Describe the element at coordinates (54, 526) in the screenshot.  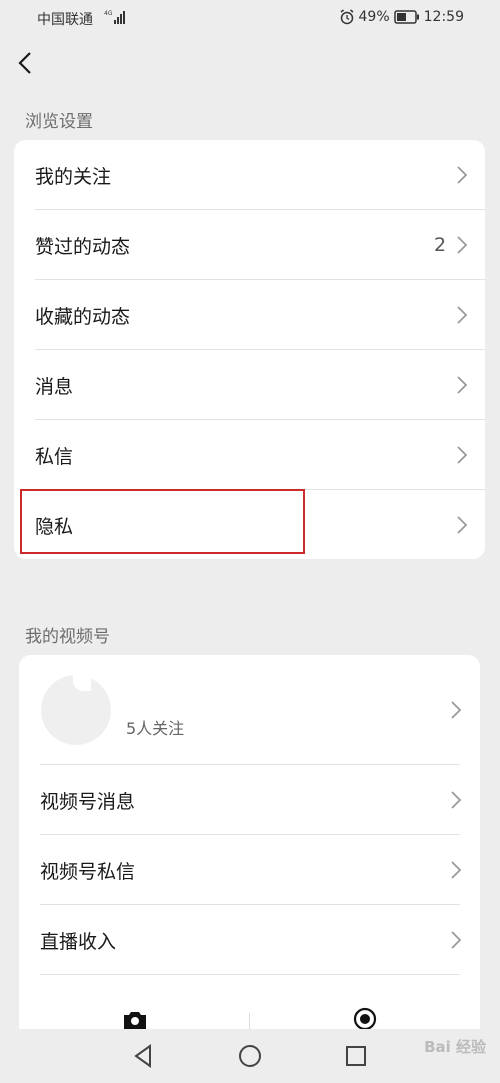
I see `row-label: 隐私` at that location.